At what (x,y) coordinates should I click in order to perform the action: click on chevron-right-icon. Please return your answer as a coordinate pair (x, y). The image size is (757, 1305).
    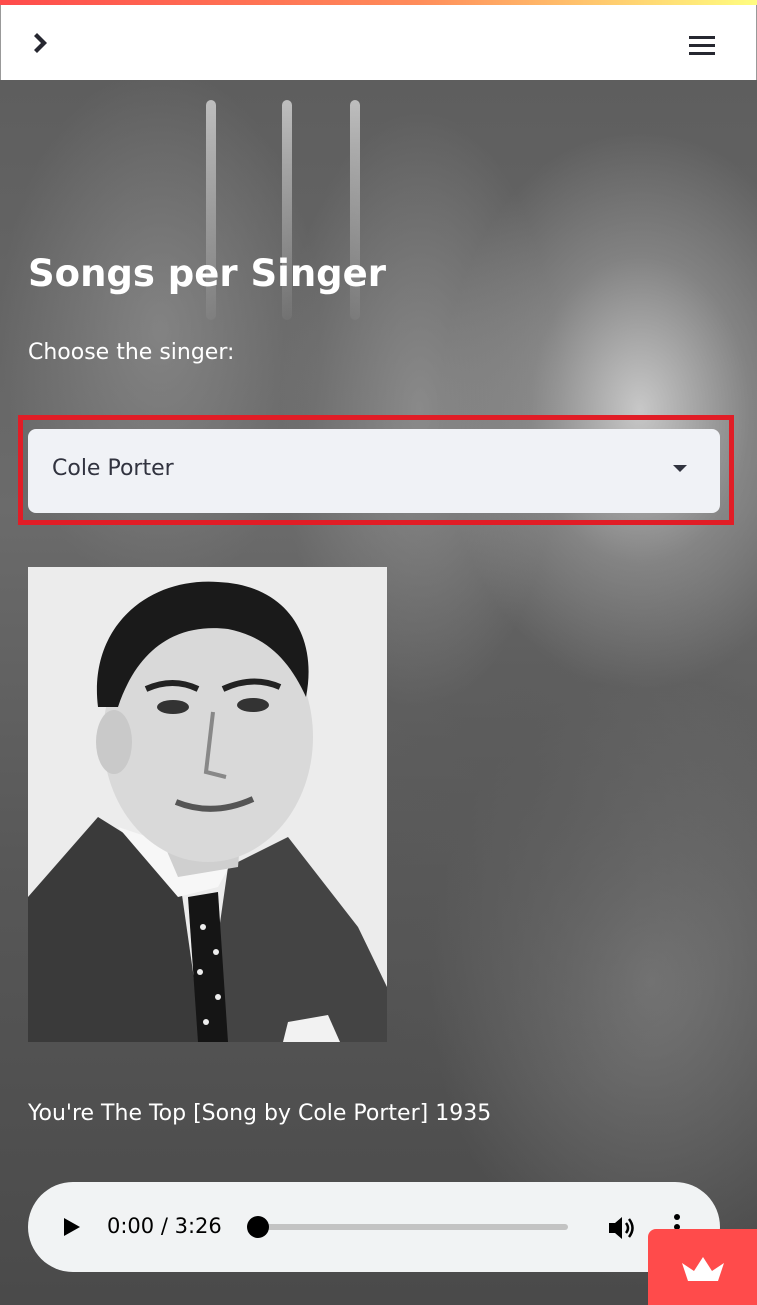
    Looking at the image, I should click on (43, 43).